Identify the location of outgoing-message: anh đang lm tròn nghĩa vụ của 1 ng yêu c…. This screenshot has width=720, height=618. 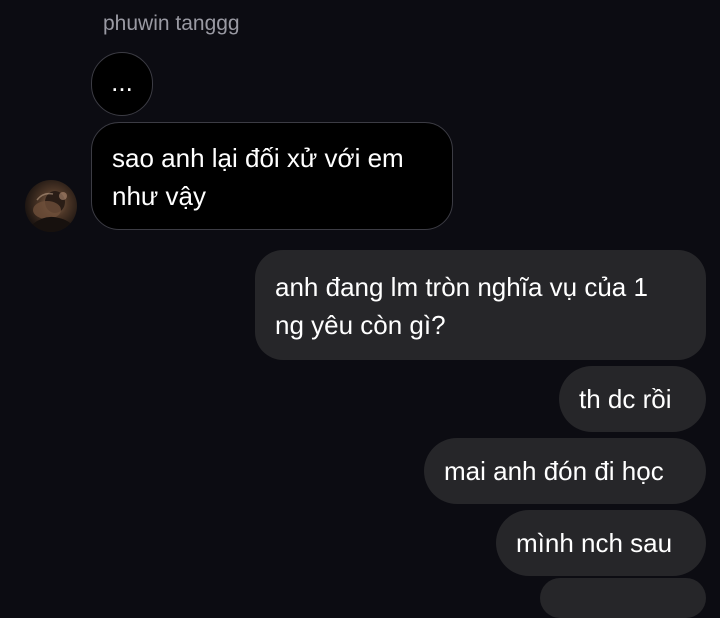
(480, 305).